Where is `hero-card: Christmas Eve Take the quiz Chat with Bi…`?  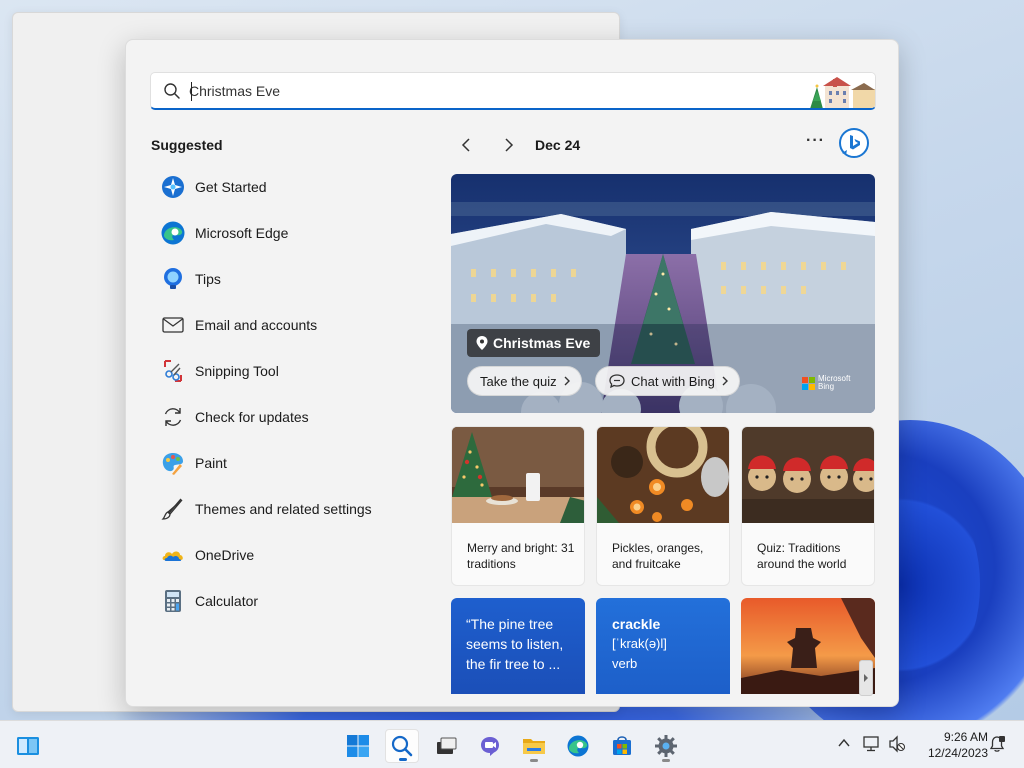
hero-card: Christmas Eve Take the quiz Chat with Bi… is located at coordinates (663, 293).